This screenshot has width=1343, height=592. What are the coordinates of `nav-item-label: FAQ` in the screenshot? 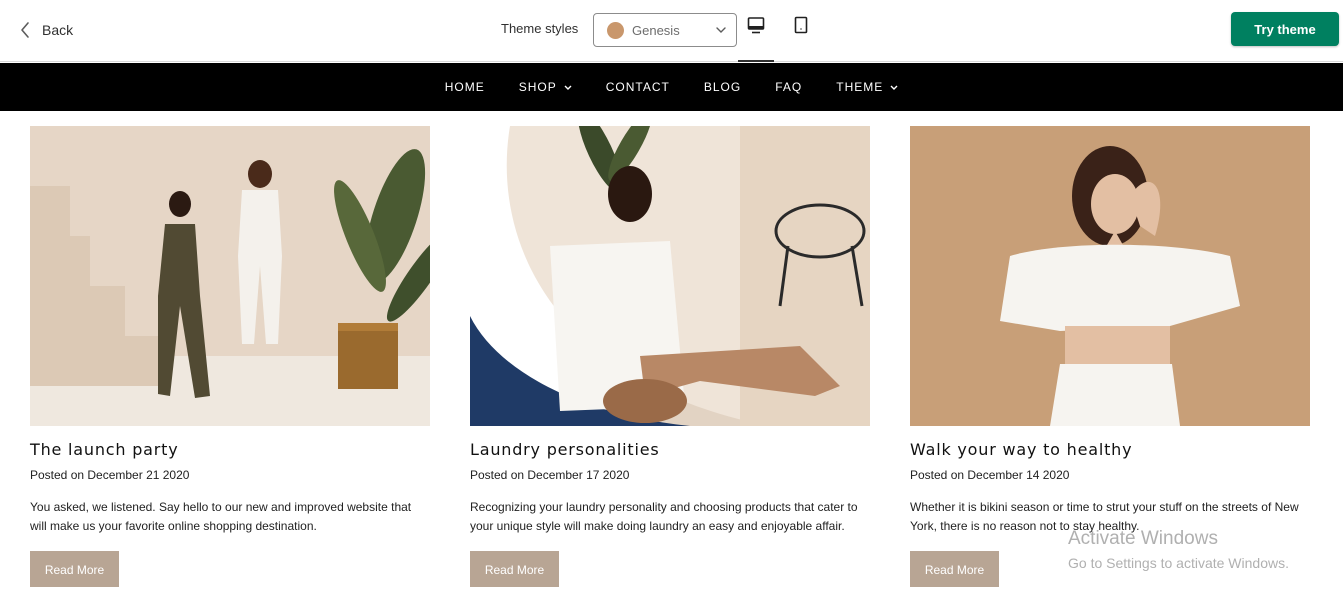 It's located at (789, 87).